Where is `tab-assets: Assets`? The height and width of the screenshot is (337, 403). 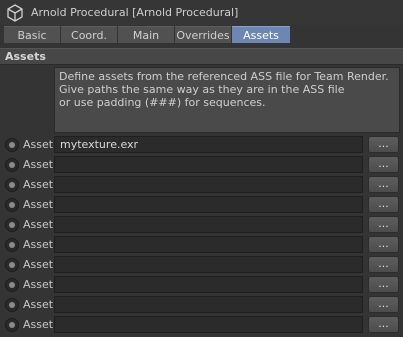 tab-assets: Assets is located at coordinates (261, 34).